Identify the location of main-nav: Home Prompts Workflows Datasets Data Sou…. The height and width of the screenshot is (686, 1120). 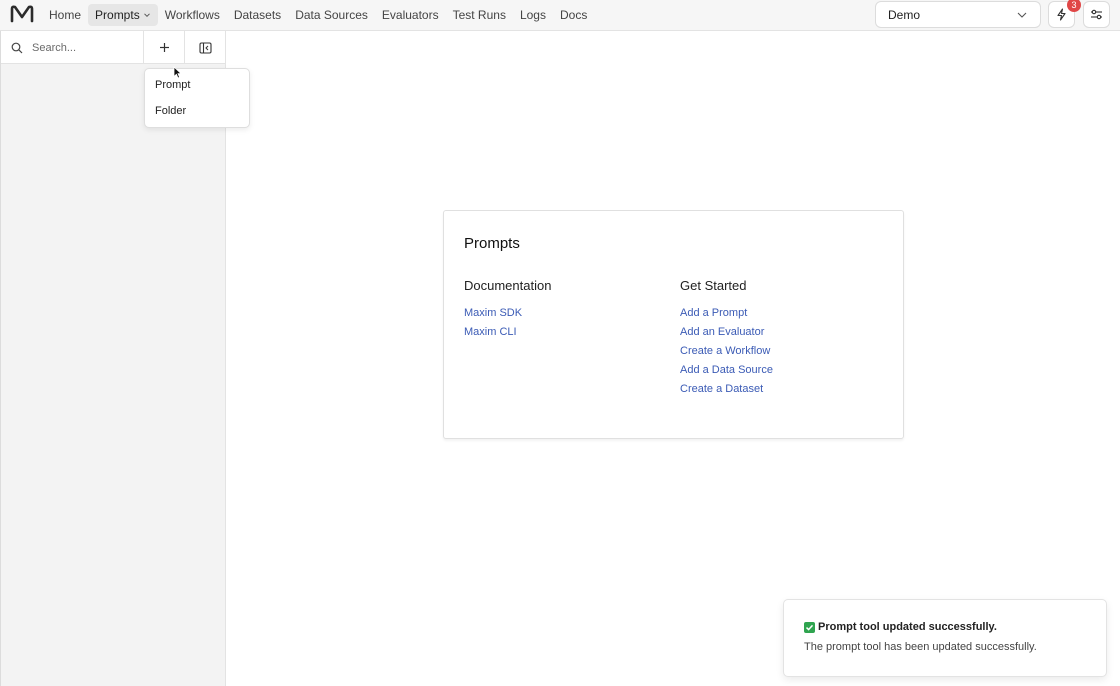
(318, 14).